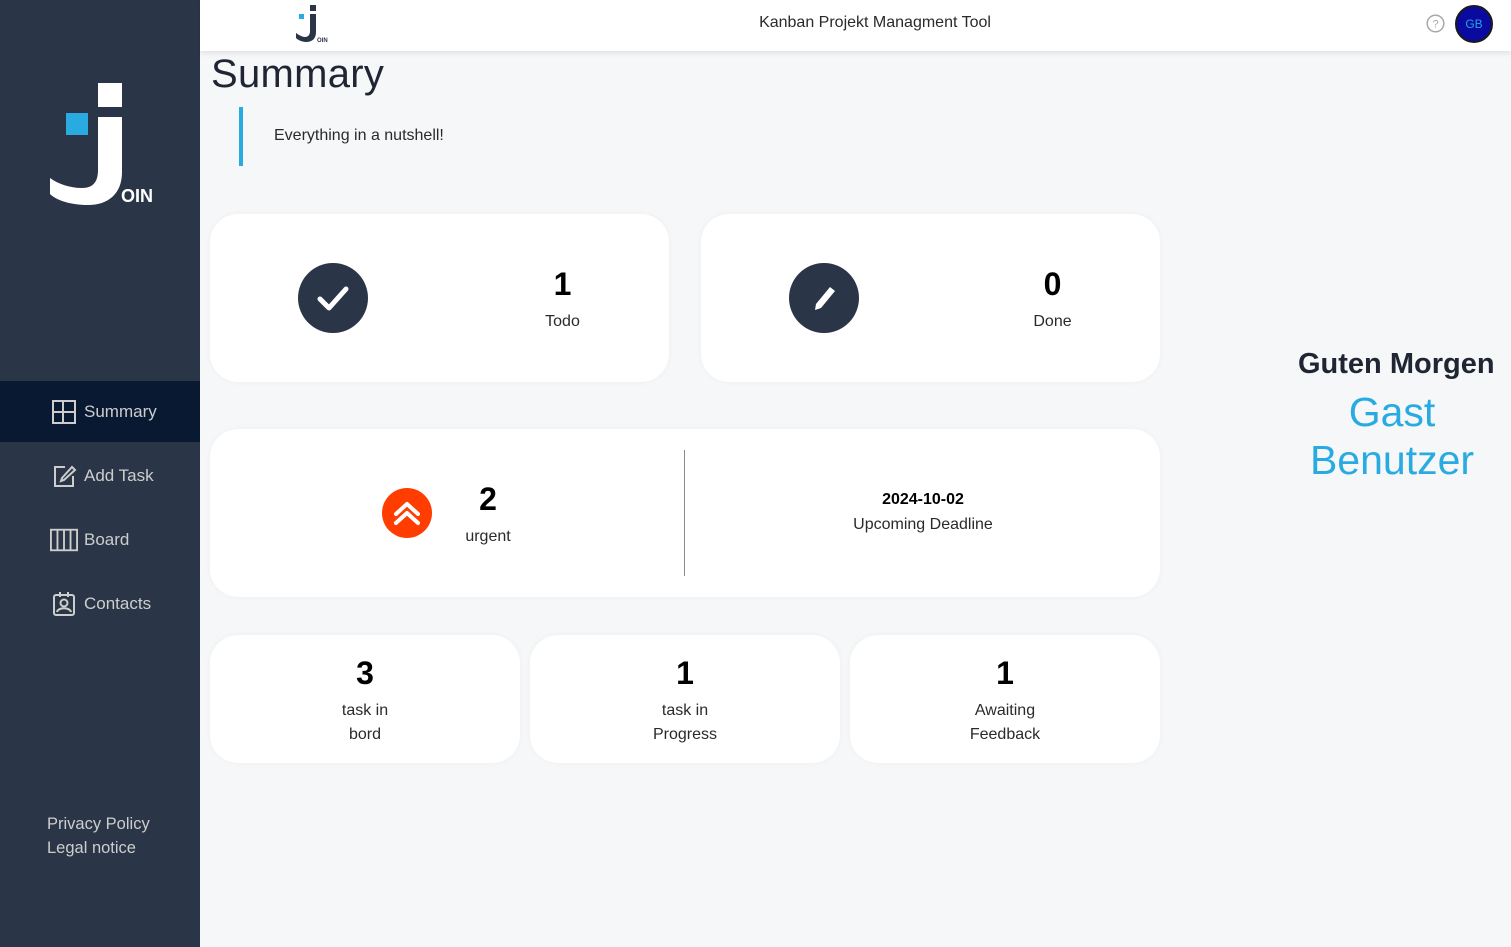 This screenshot has height=947, width=1511. Describe the element at coordinates (64, 604) in the screenshot. I see `contacts-icon` at that location.